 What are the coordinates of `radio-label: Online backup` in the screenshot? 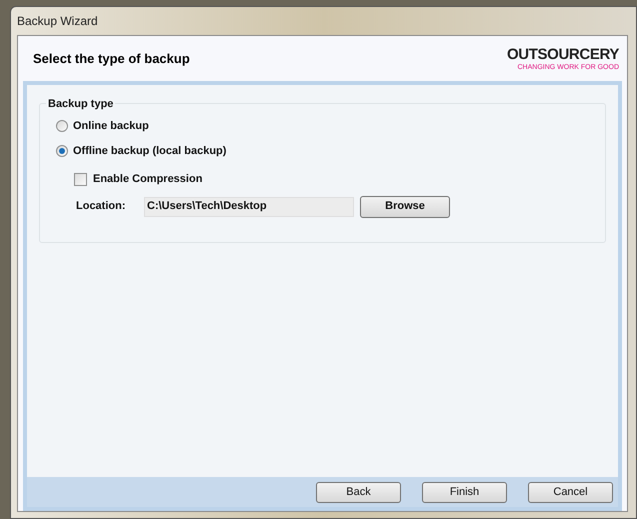 It's located at (111, 126).